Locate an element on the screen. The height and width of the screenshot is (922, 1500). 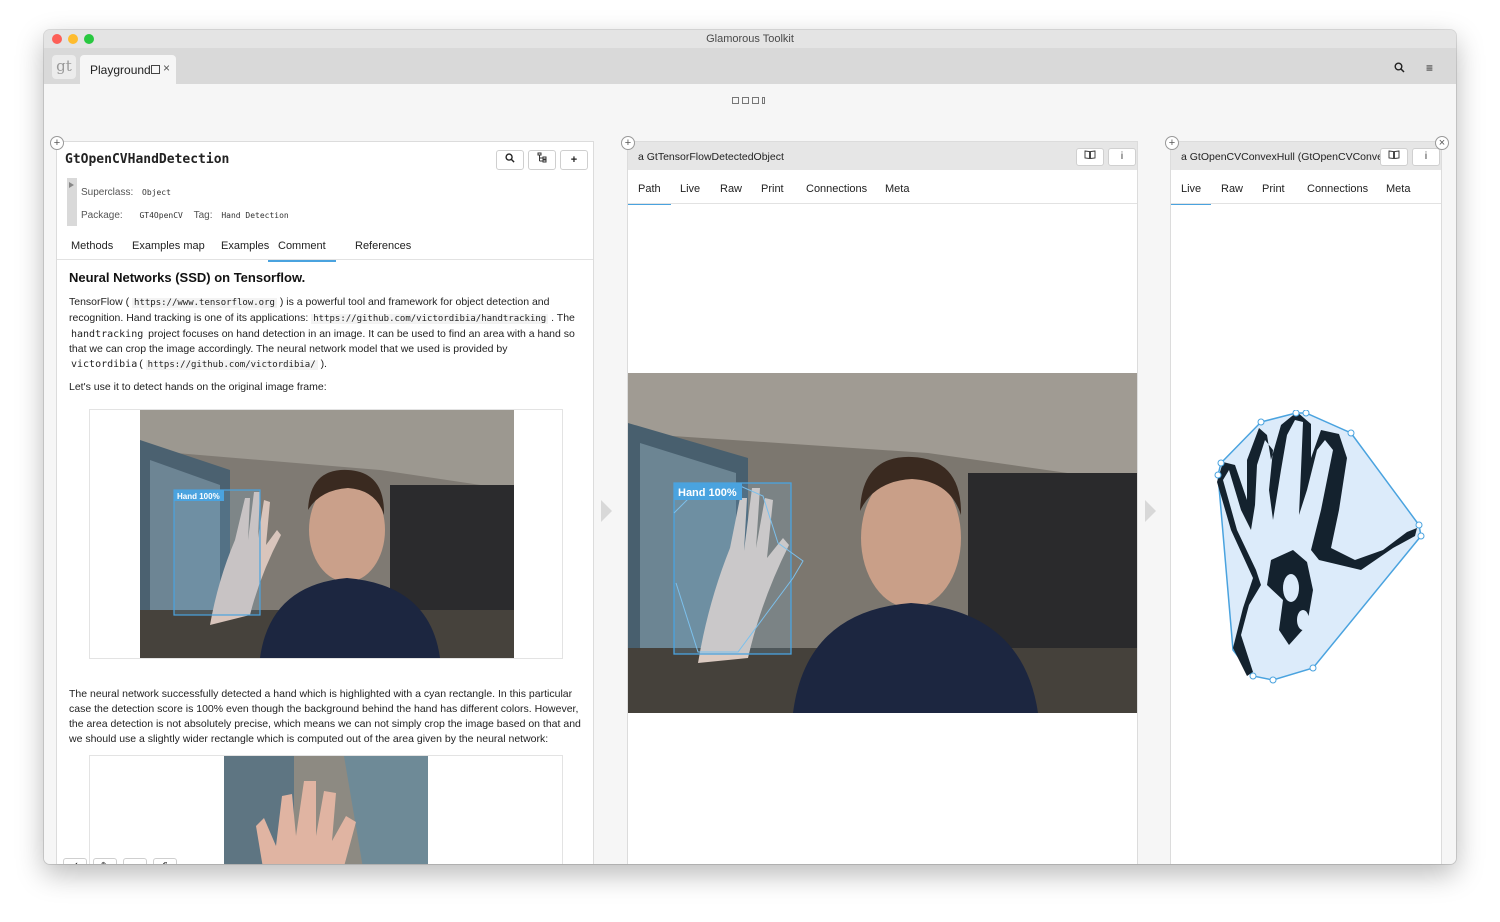
maximize-tab-icon is located at coordinates (155, 69).